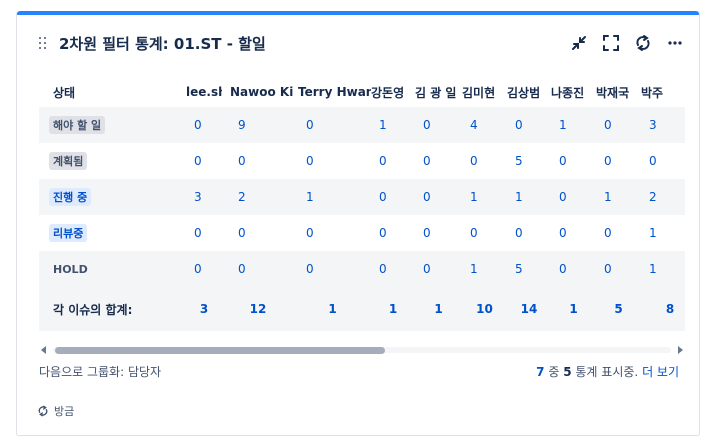 This screenshot has height=444, width=712. I want to click on shown-count: 7, so click(540, 372).